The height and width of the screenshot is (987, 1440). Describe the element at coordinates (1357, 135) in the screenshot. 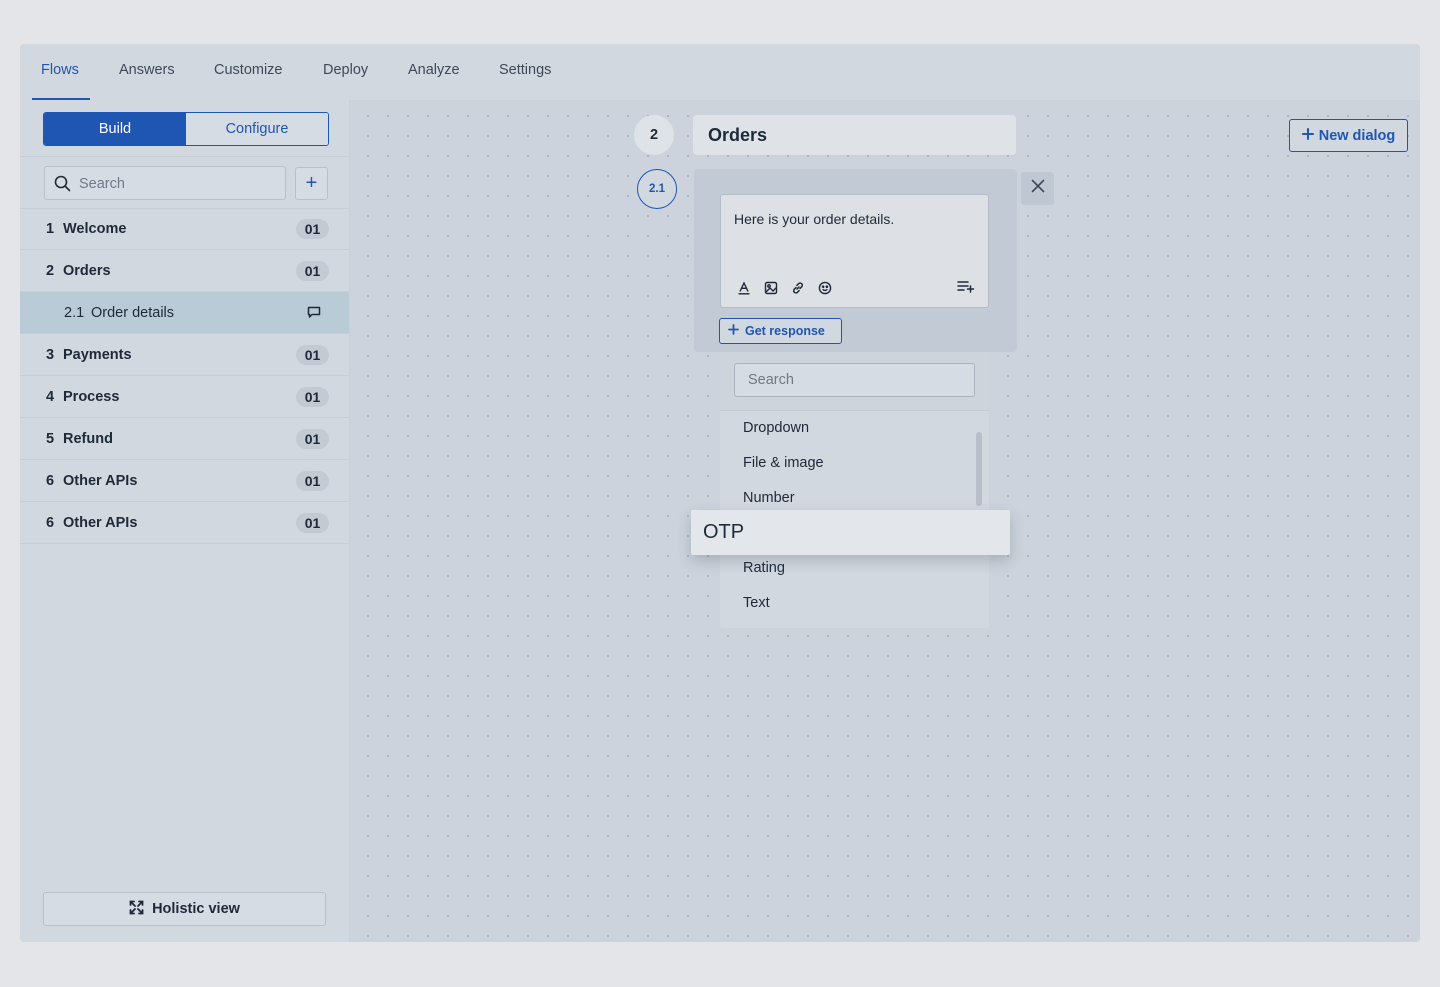

I see `new-dialog-label: New dialog` at that location.